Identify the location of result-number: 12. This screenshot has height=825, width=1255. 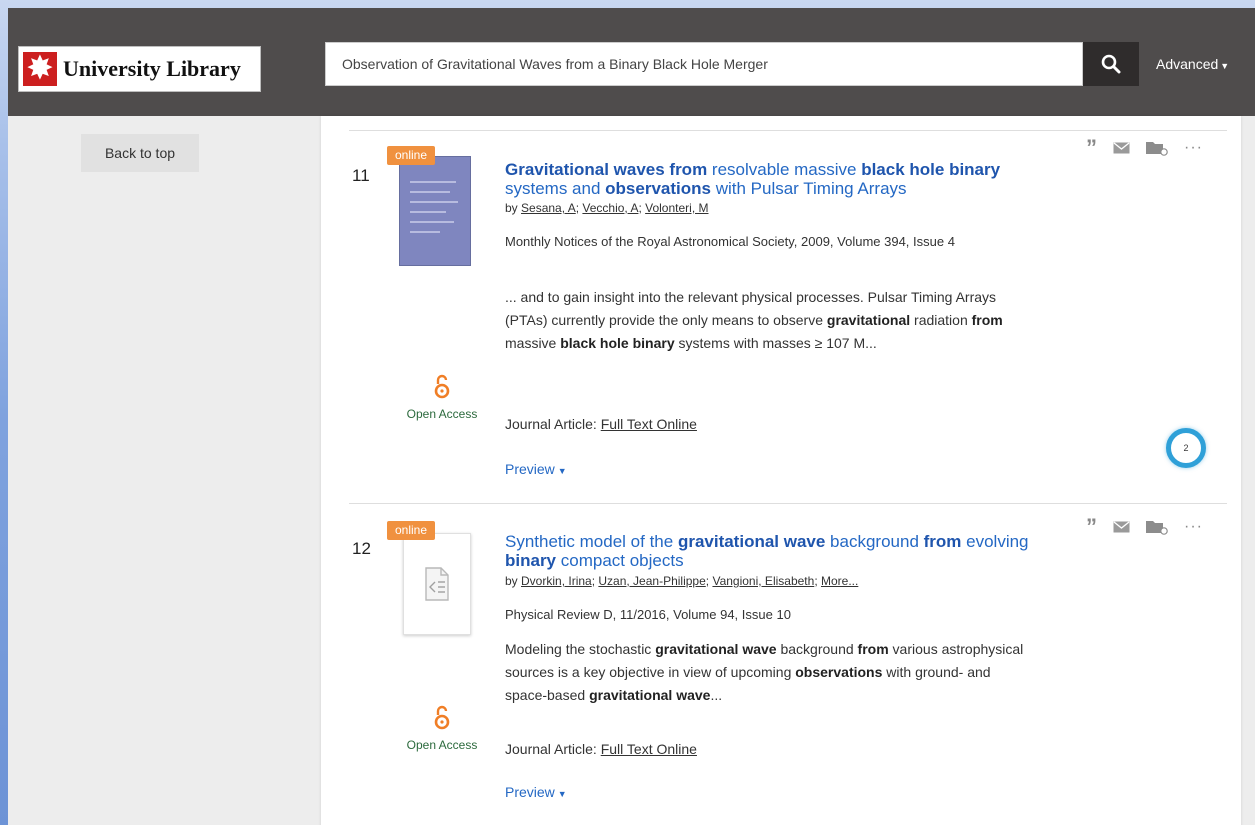
(361, 548).